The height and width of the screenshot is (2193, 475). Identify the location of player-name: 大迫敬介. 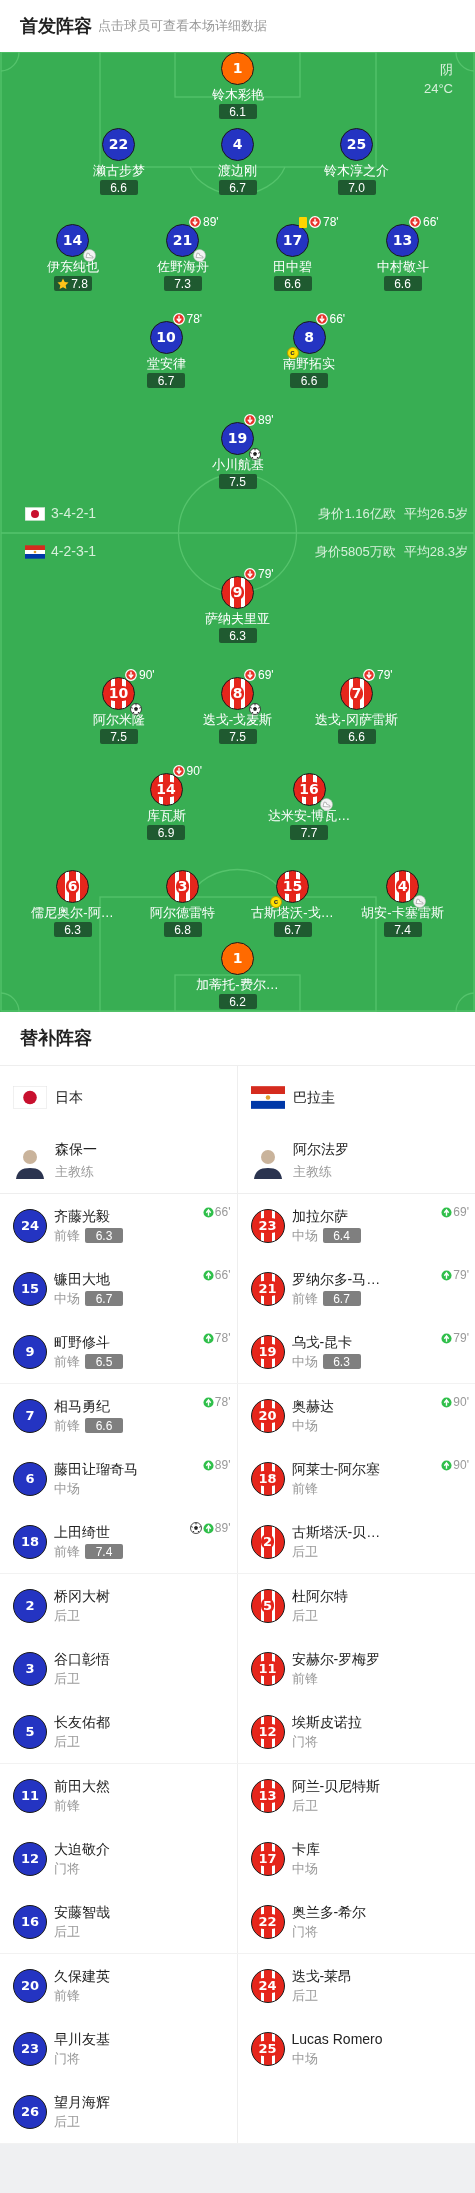
(82, 1849).